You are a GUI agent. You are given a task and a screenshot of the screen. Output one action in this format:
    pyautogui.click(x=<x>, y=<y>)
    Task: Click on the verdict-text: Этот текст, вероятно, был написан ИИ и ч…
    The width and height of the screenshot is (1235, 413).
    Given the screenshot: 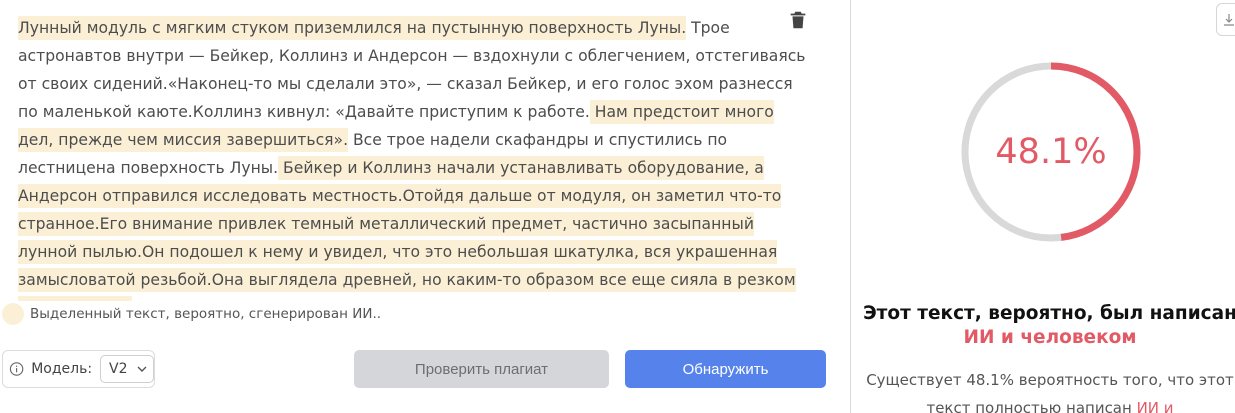 What is the action you would take?
    pyautogui.click(x=1043, y=326)
    